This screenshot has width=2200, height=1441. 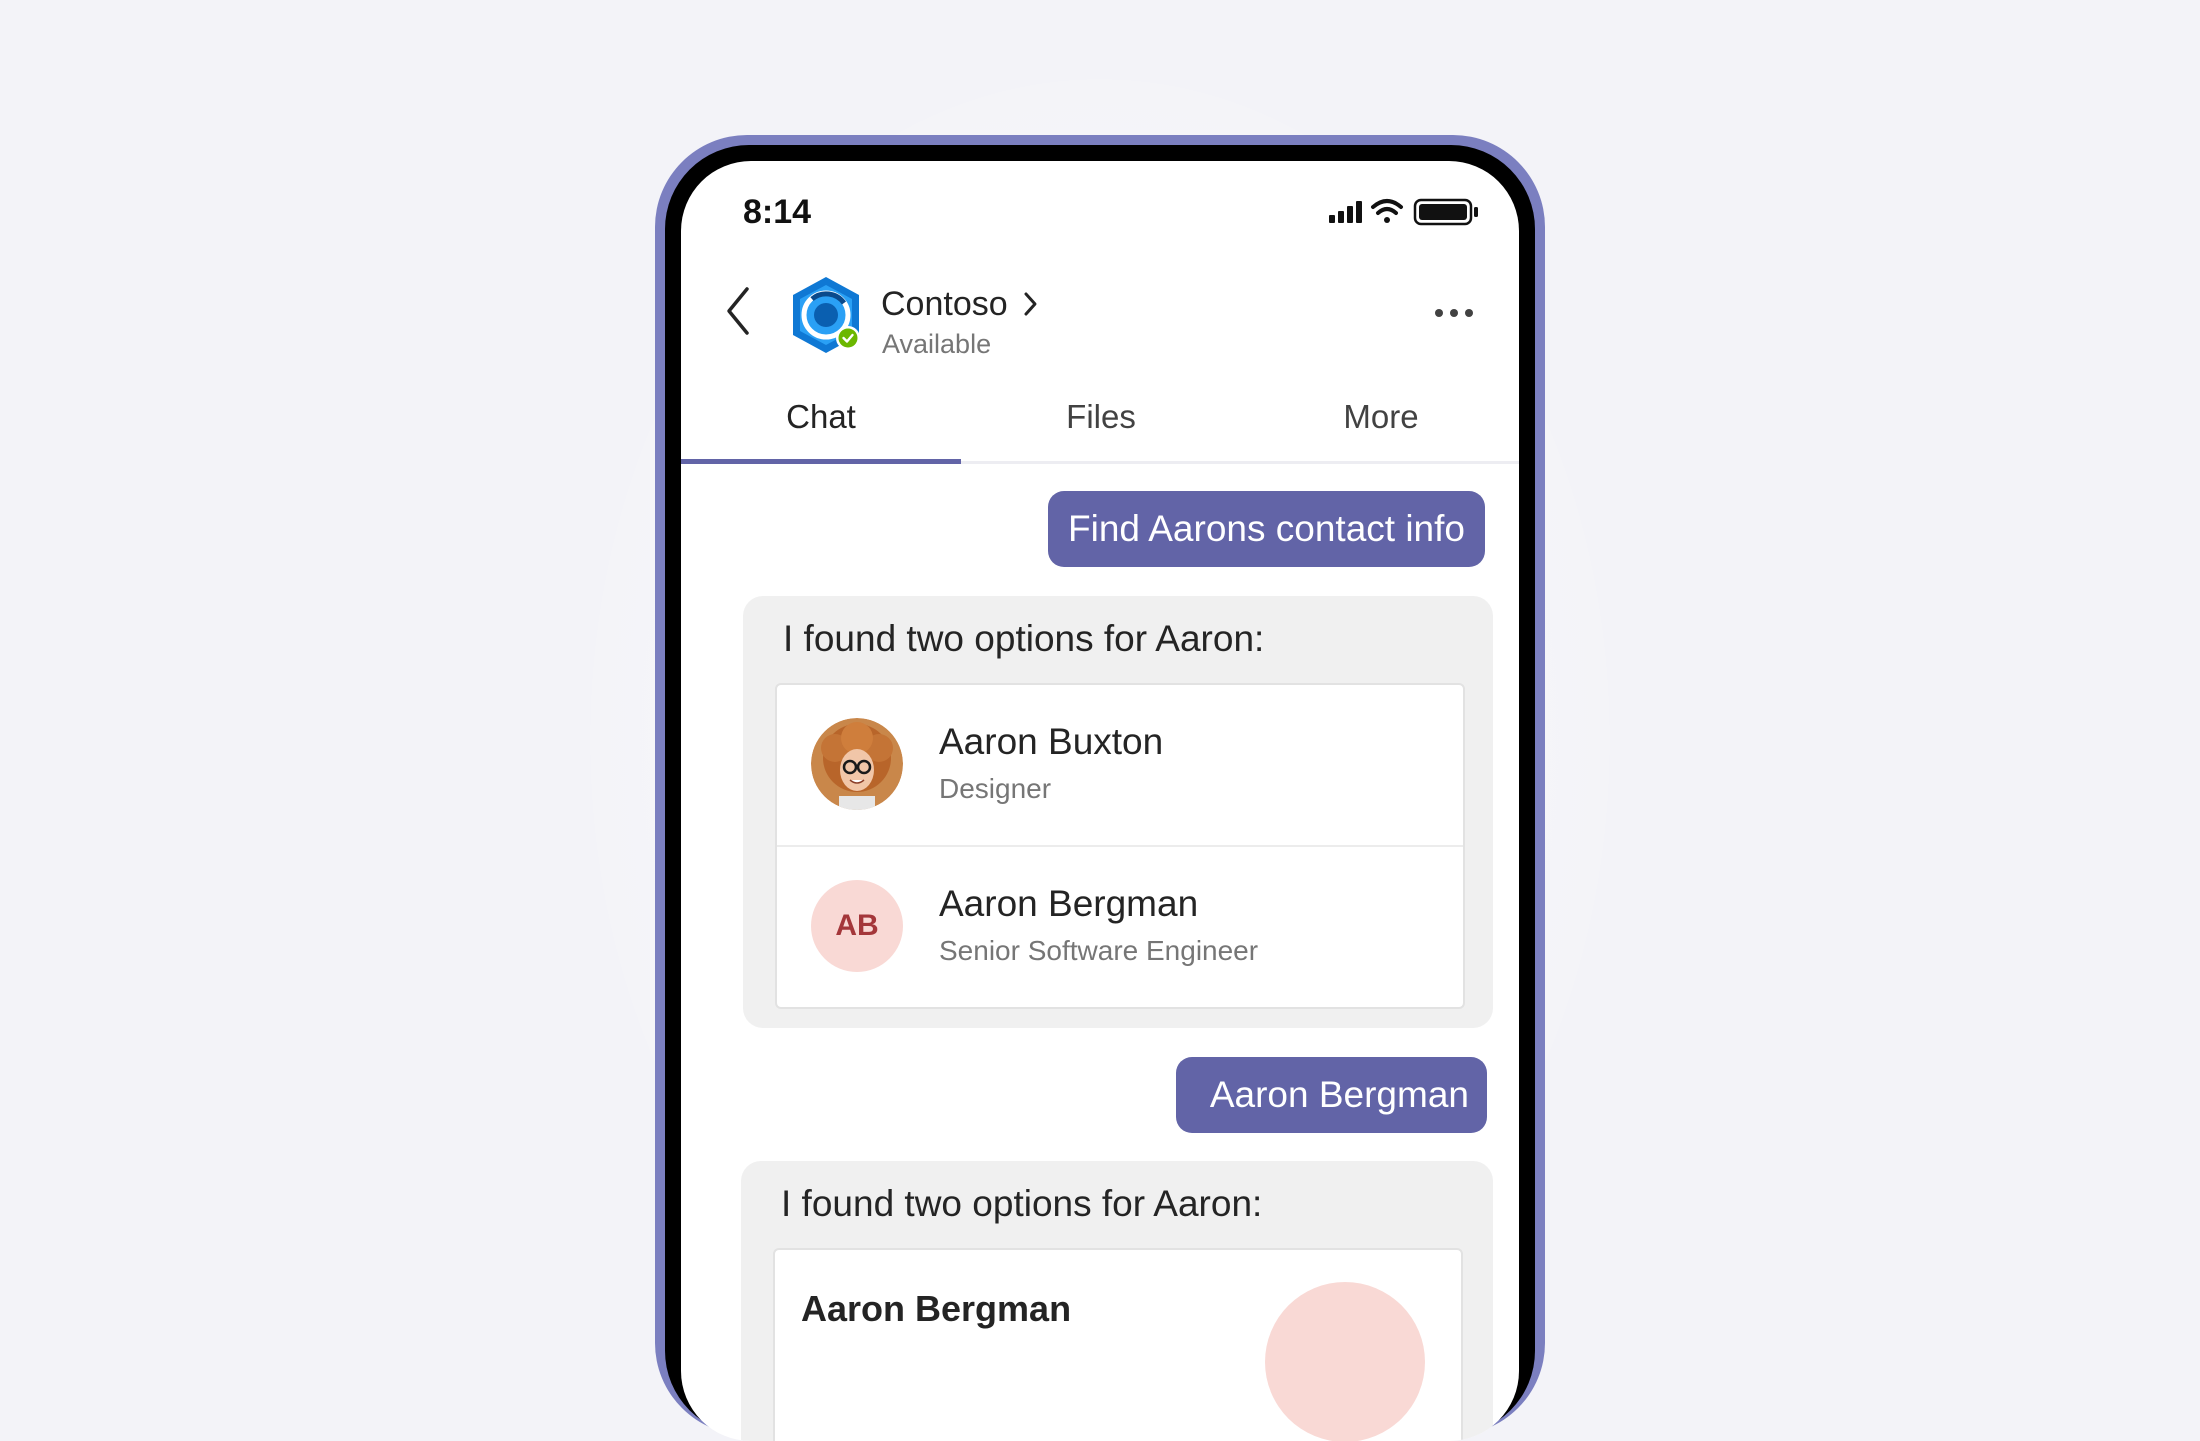 What do you see at coordinates (1331, 1095) in the screenshot?
I see `user-message-bubble: Aaron Bergman` at bounding box center [1331, 1095].